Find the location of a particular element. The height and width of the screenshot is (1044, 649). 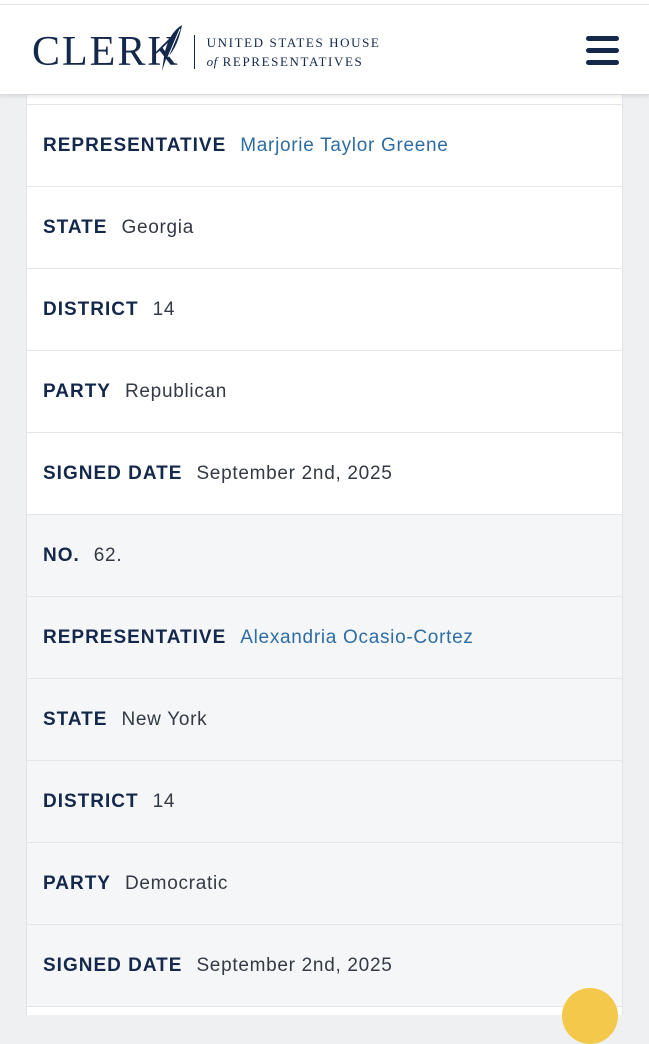

hamburger-menu-icon is located at coordinates (602, 51).